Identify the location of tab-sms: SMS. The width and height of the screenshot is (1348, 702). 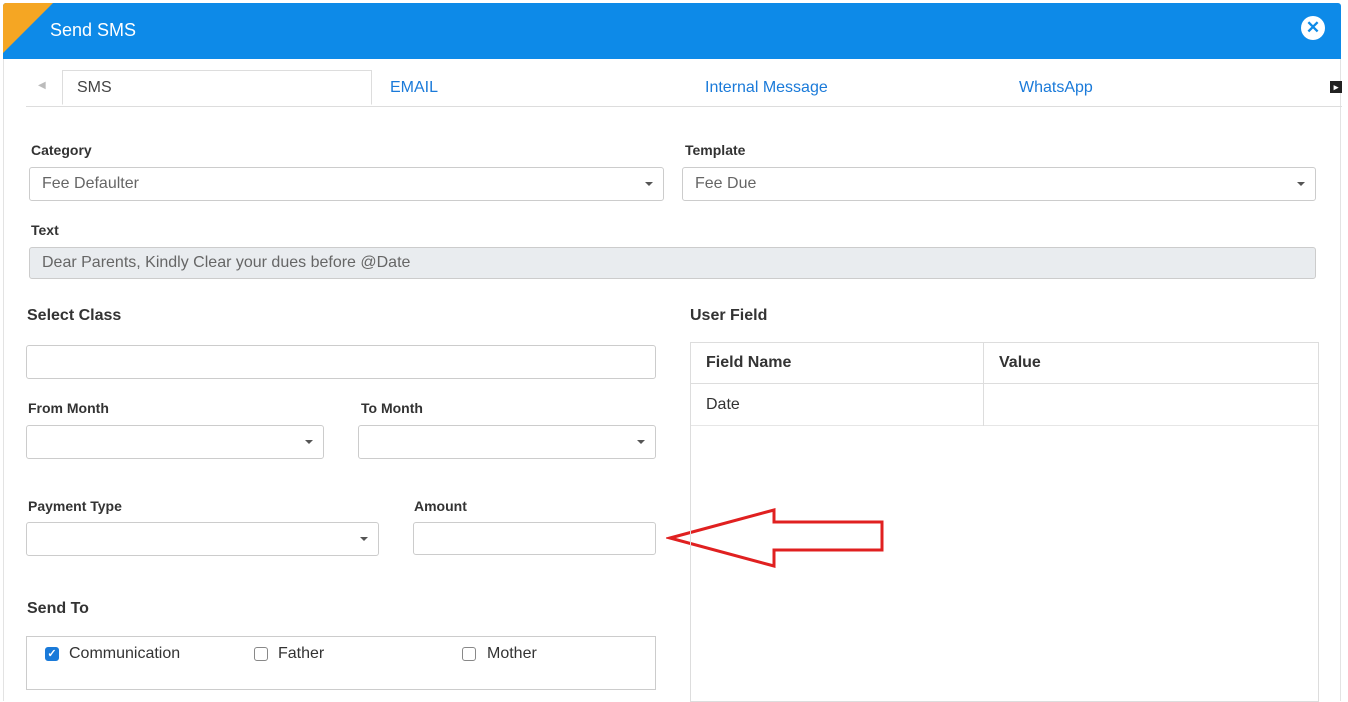
(217, 87).